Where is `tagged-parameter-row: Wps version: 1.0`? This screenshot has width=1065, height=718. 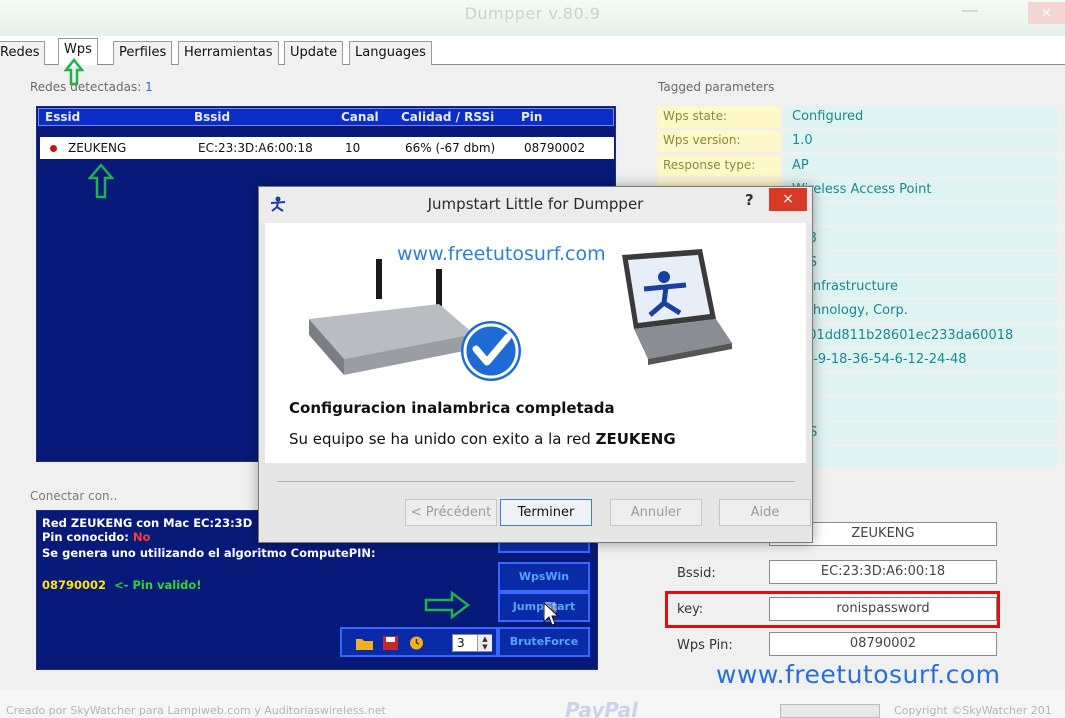 tagged-parameter-row: Wps version: 1.0 is located at coordinates (857, 141).